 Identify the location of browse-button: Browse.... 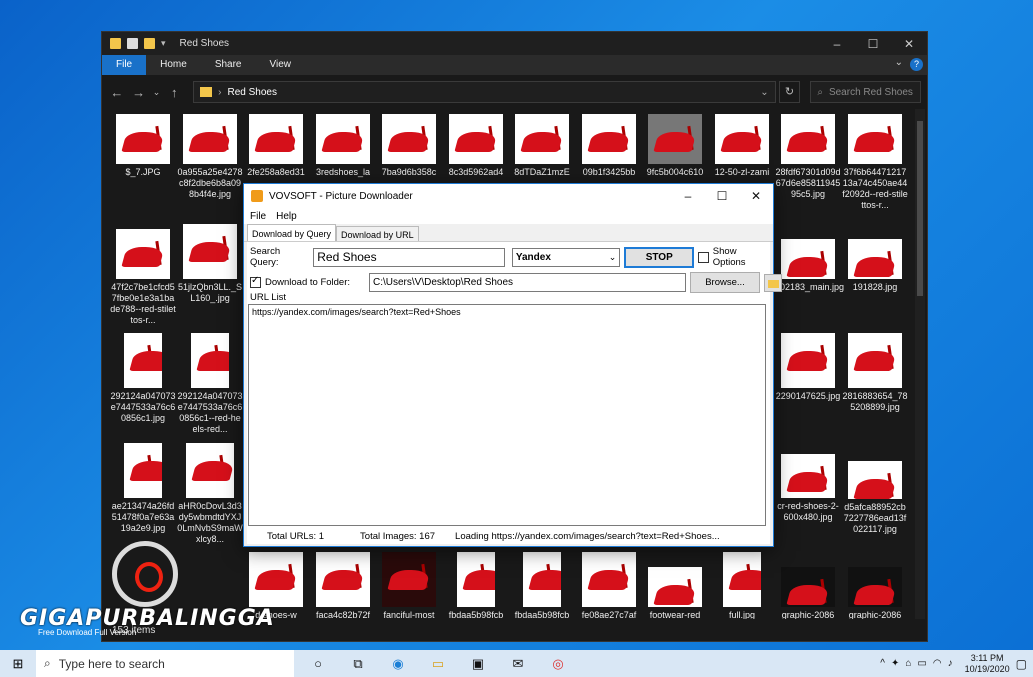
(725, 282).